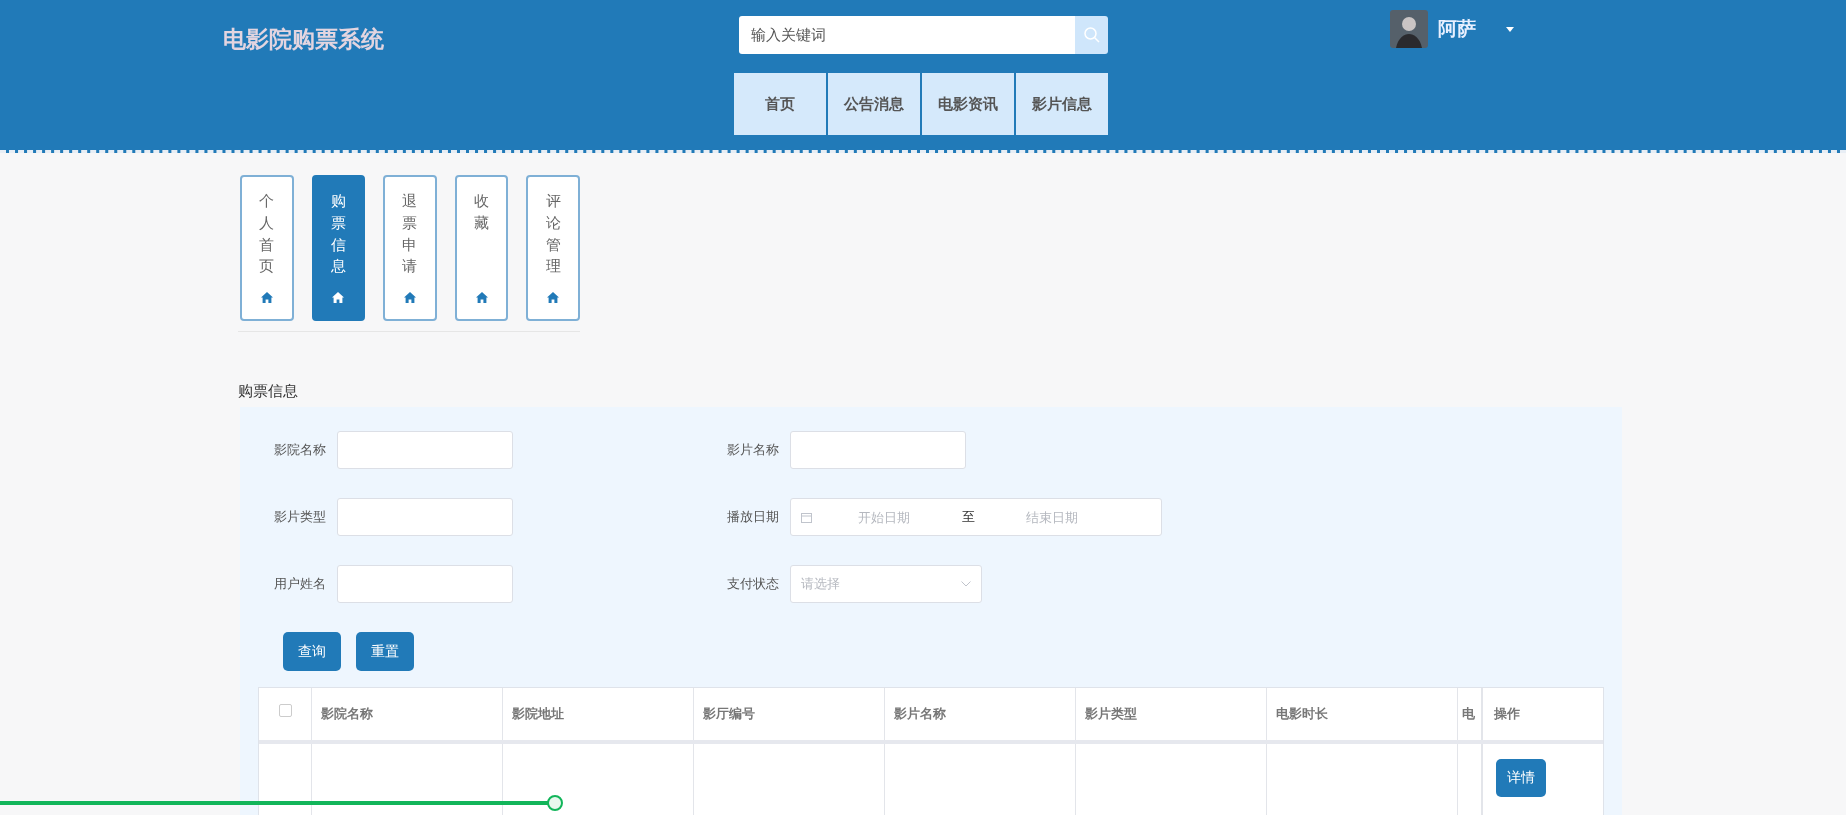  I want to click on user-name: 阿萨, so click(1457, 29).